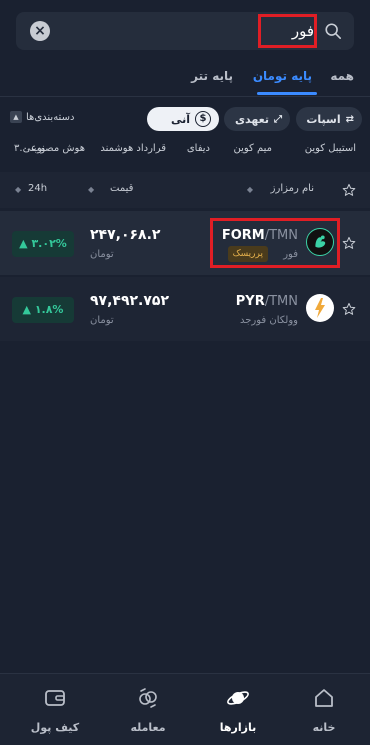  Describe the element at coordinates (323, 119) in the screenshot. I see `chip-spot-label: اسپات` at that location.